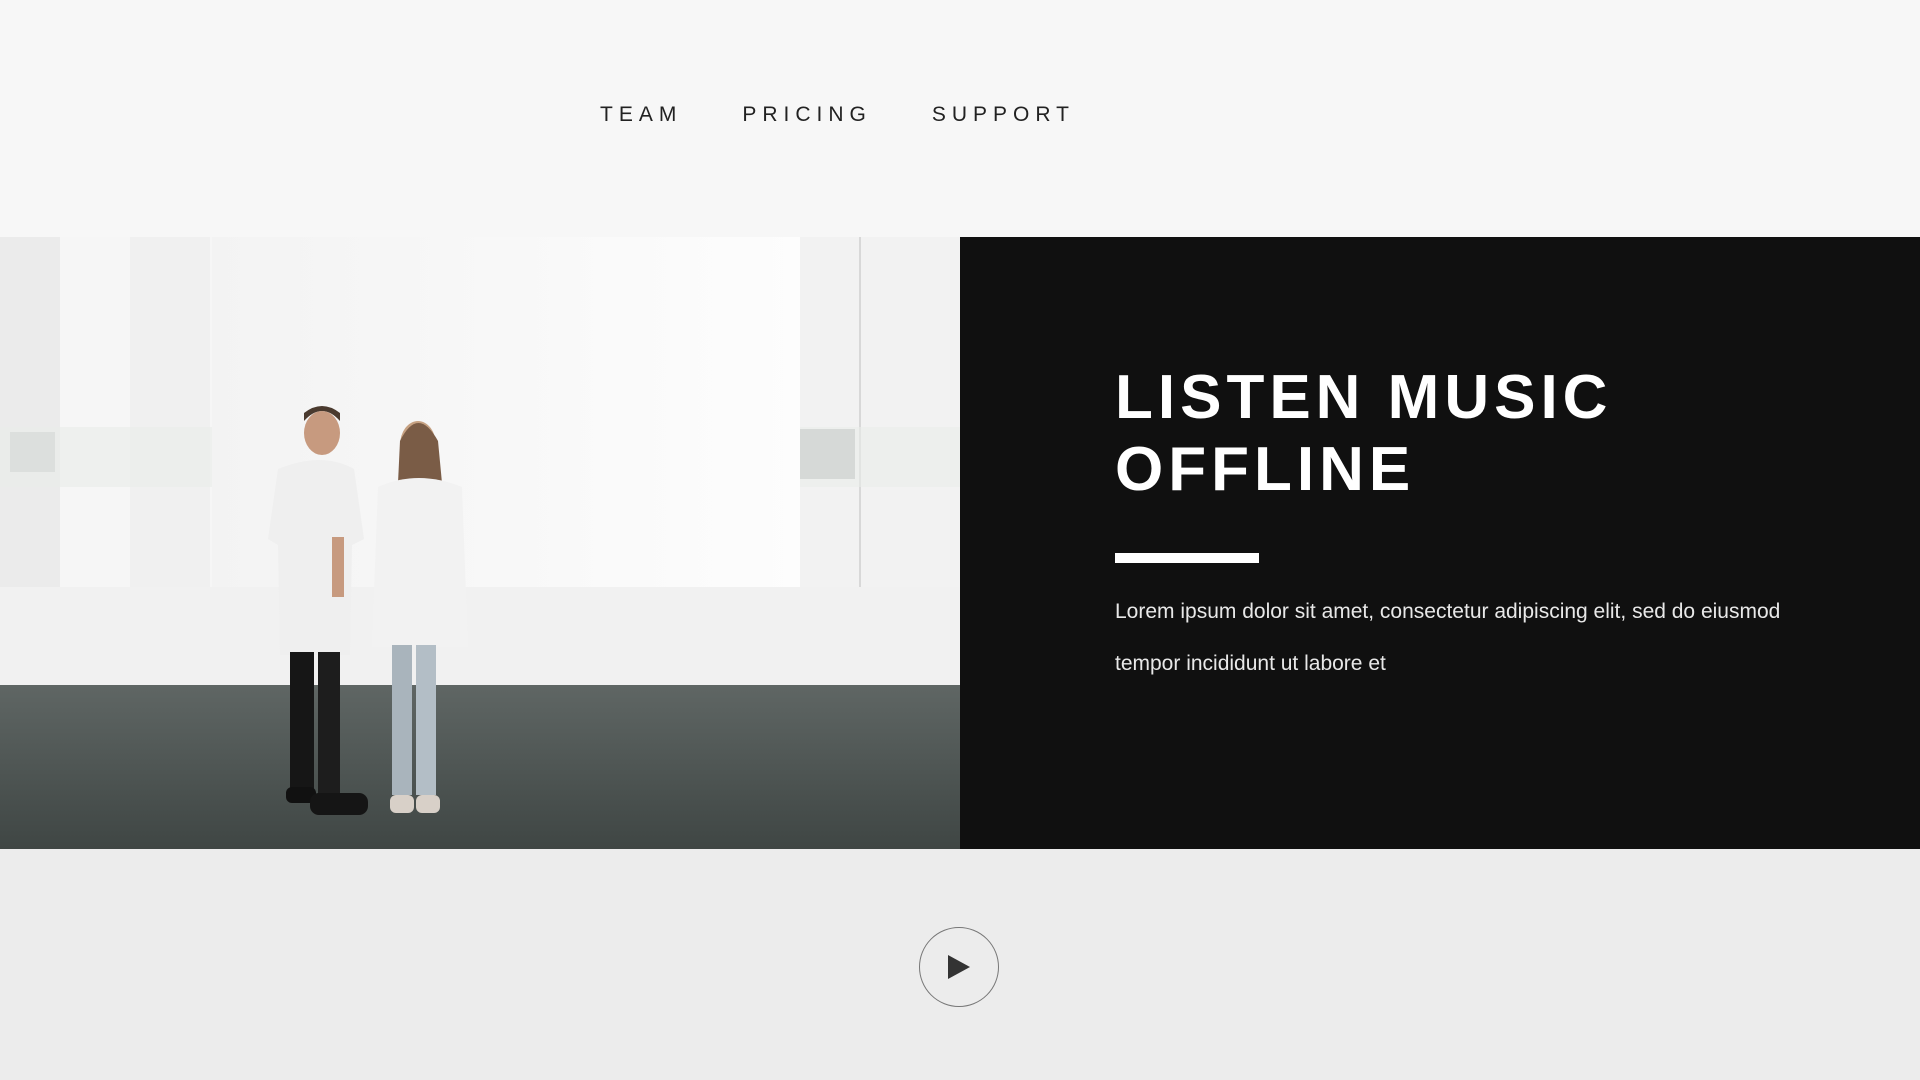 Image resolution: width=1920 pixels, height=1080 pixels. What do you see at coordinates (1465, 434) in the screenshot?
I see `hero-headline: LISTEN MUSIC OFFLINE` at bounding box center [1465, 434].